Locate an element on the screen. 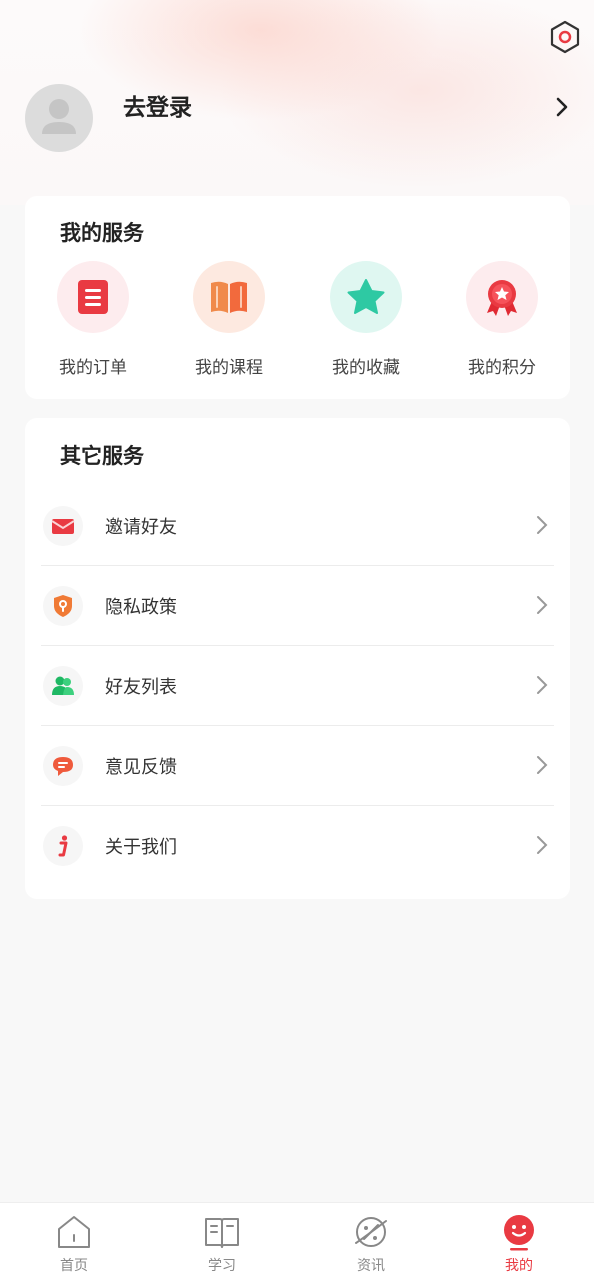 This screenshot has width=594, height=1280. tab-profile: 我的 is located at coordinates (519, 1244).